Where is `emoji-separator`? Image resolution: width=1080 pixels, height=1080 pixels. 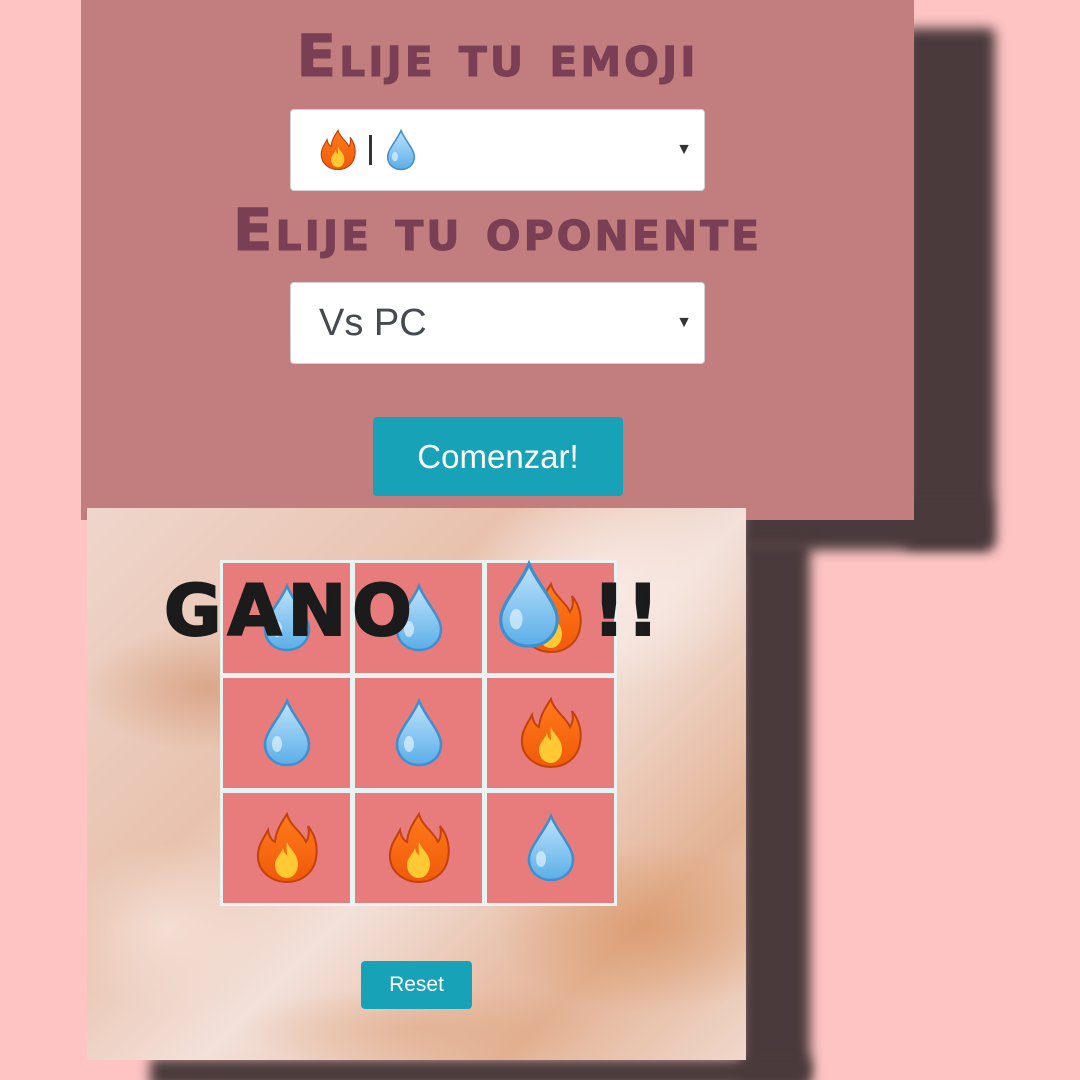 emoji-separator is located at coordinates (370, 150).